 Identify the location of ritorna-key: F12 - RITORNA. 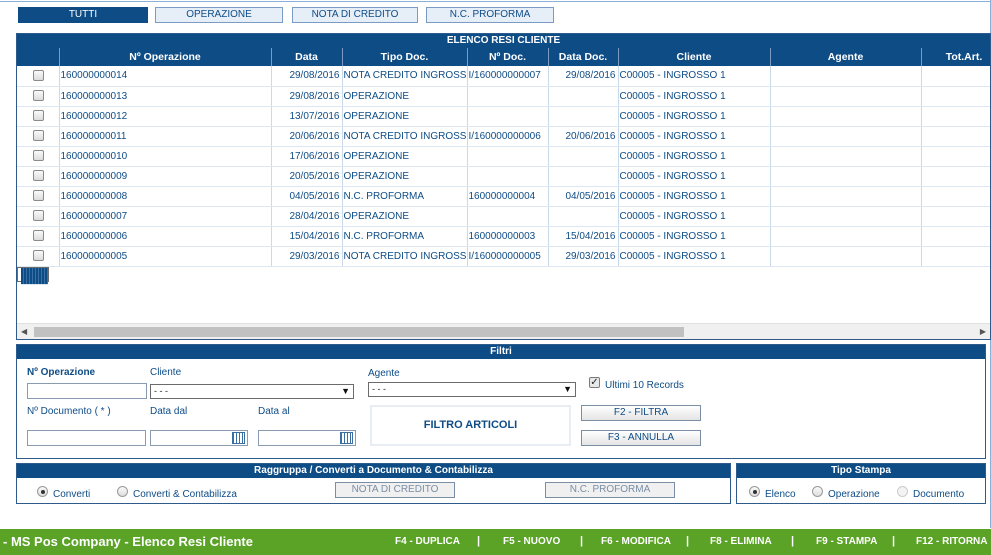
(952, 541).